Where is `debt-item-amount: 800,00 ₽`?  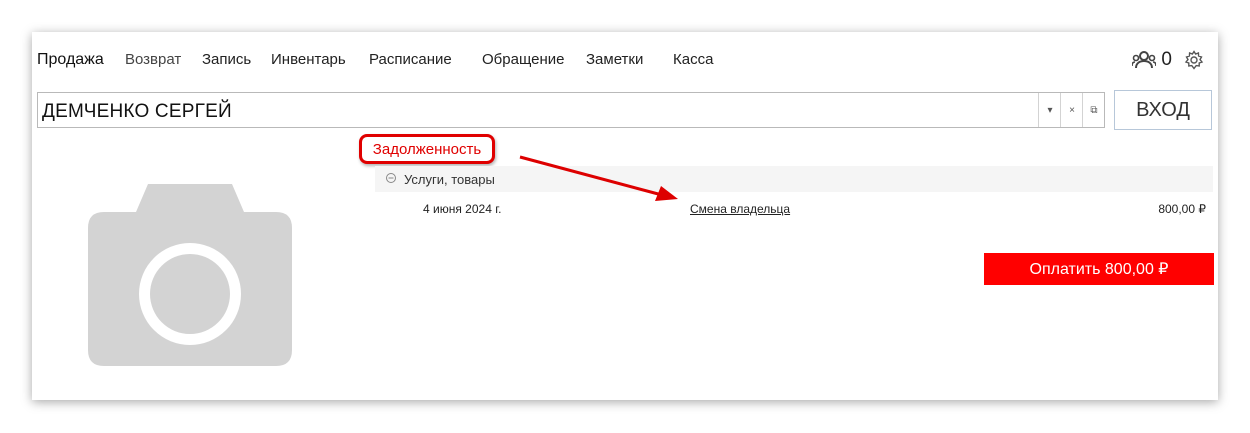
debt-item-amount: 800,00 ₽ is located at coordinates (1182, 209).